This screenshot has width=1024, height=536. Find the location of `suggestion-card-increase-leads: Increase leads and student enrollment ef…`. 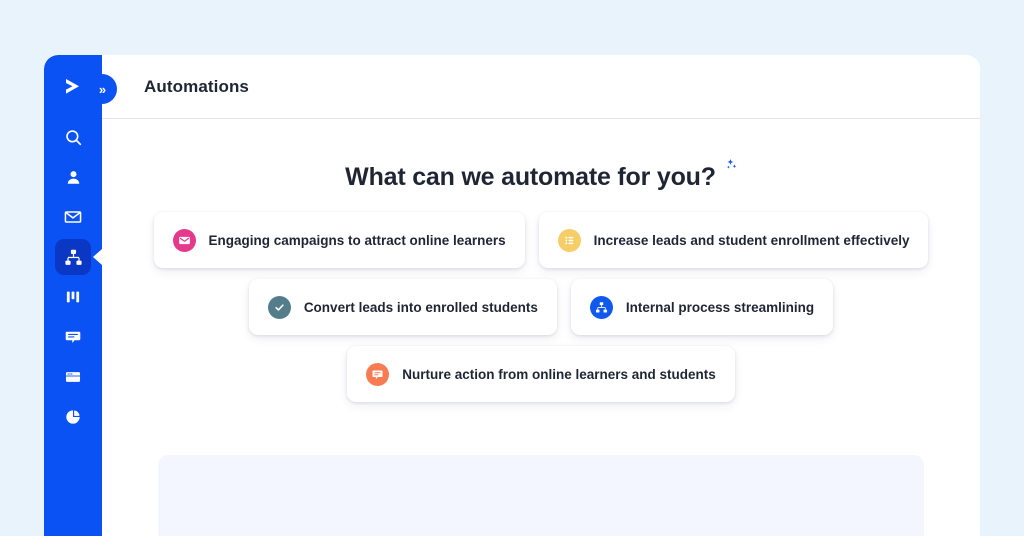

suggestion-card-increase-leads: Increase leads and student enrollment ef… is located at coordinates (733, 240).